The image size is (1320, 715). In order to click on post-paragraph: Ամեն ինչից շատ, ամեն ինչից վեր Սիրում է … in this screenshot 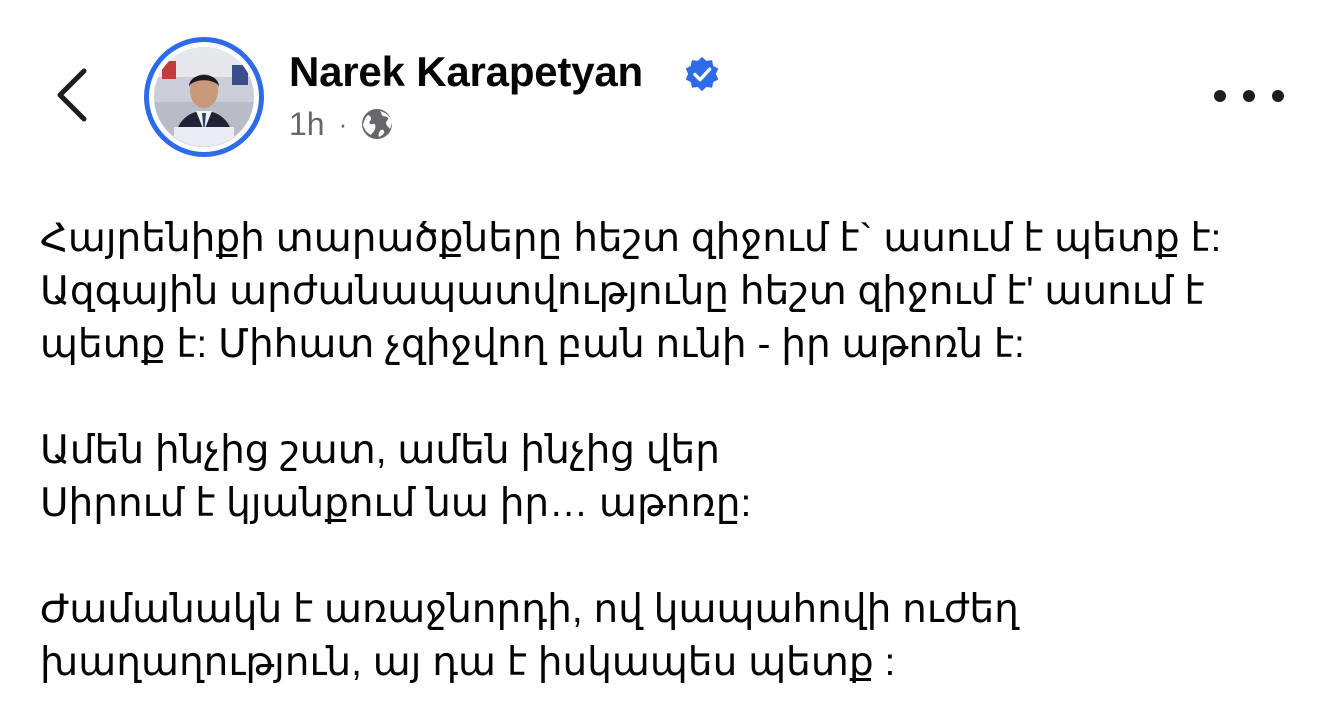, I will do `click(396, 477)`.